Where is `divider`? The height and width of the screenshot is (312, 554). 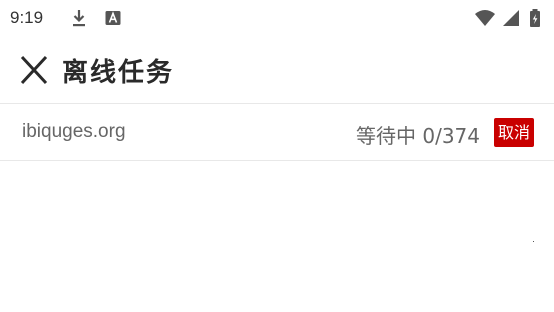
divider is located at coordinates (277, 160).